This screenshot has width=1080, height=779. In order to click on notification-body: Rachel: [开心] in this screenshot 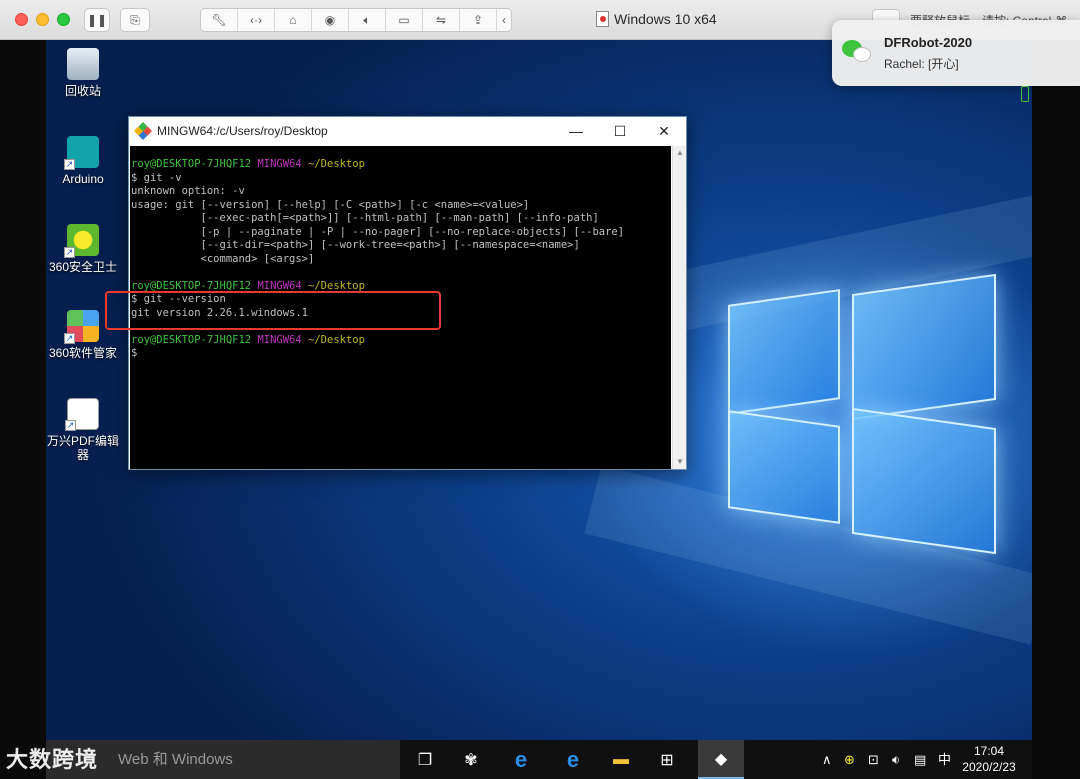, I will do `click(921, 64)`.